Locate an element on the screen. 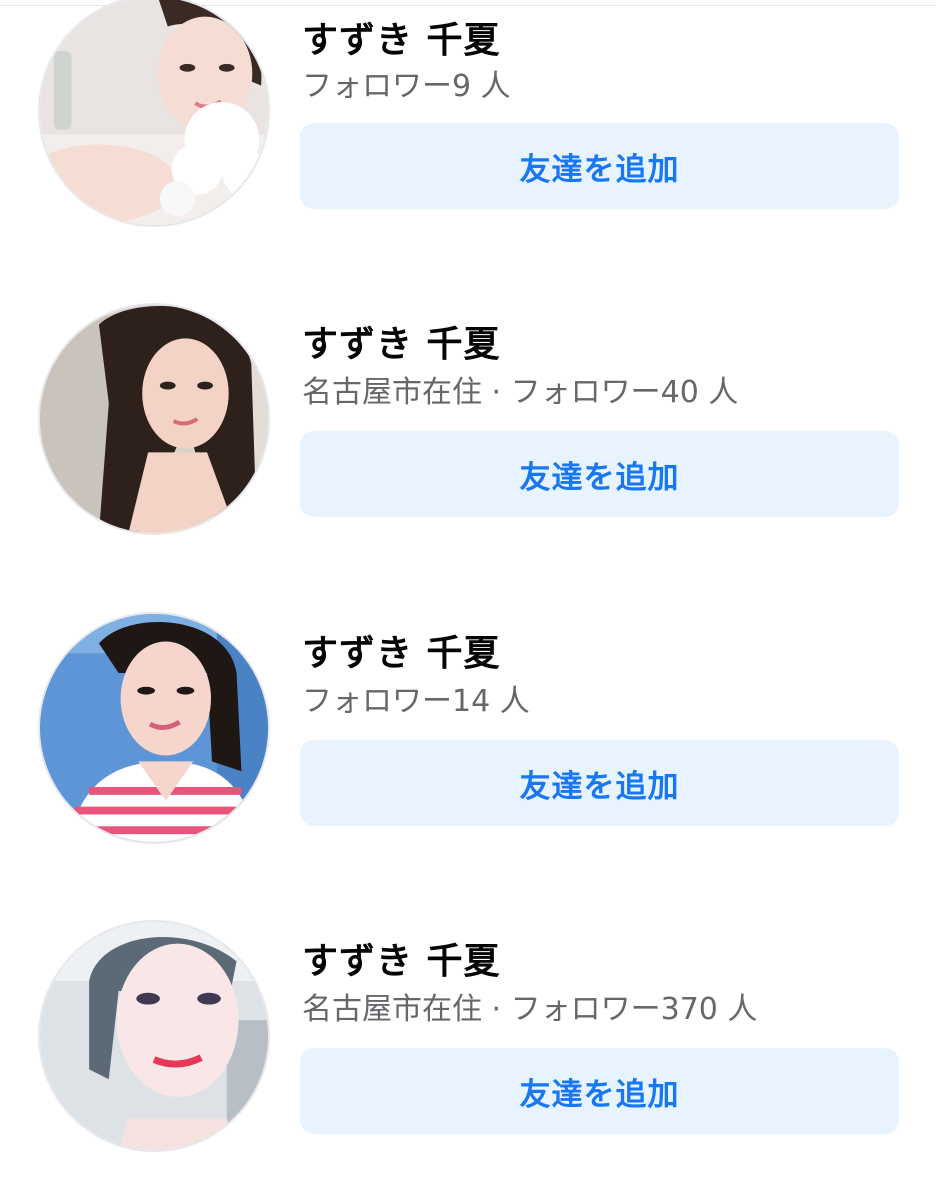  person-subtitle: 名古屋市在住 · フォロワー370 人 is located at coordinates (530, 1009).